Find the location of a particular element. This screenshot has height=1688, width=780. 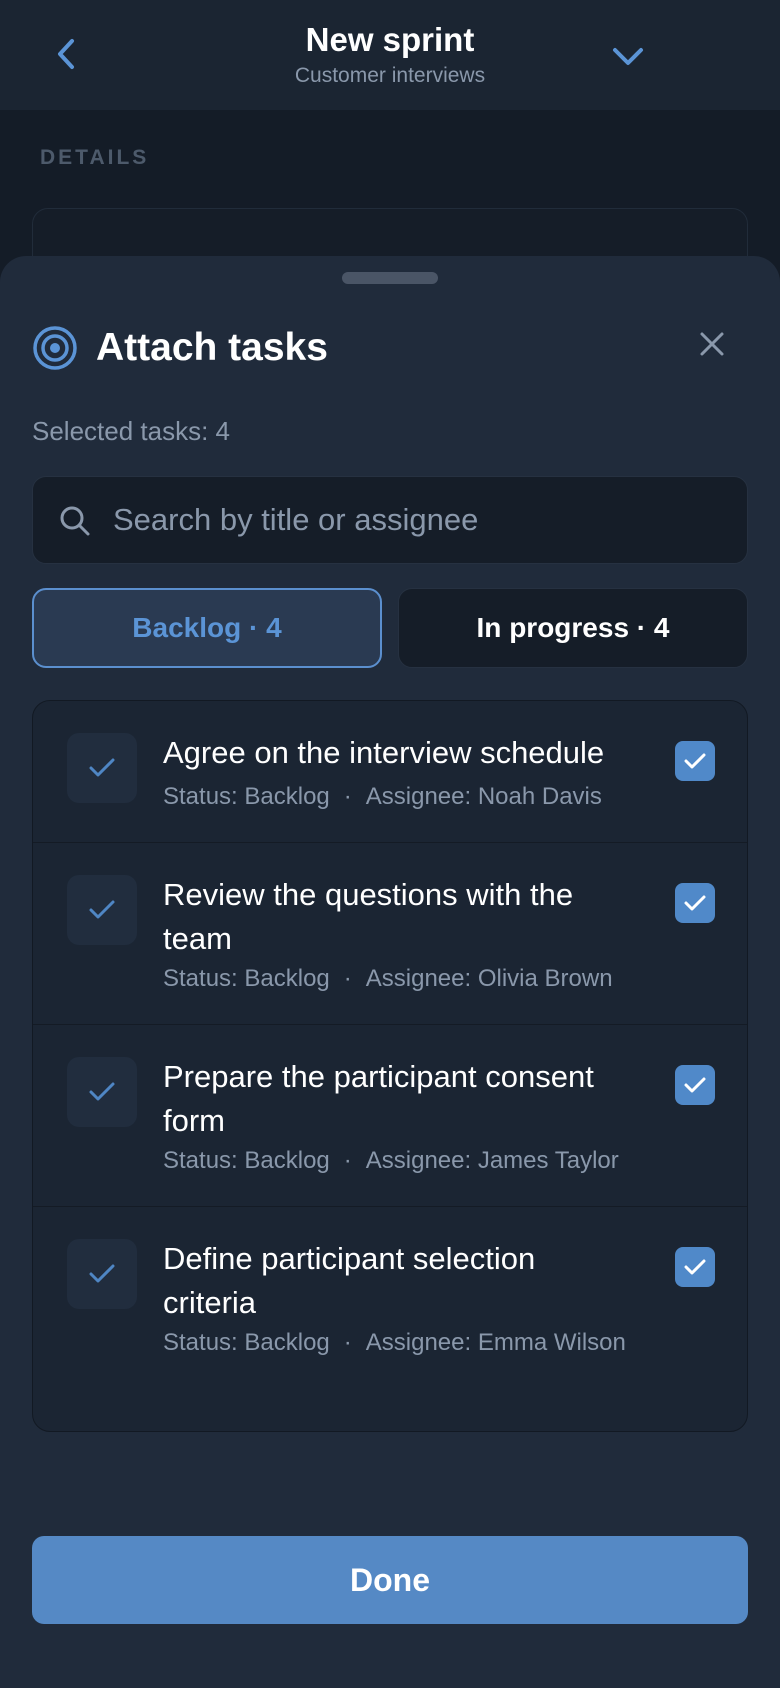

chevron-down-icon is located at coordinates (628, 56).